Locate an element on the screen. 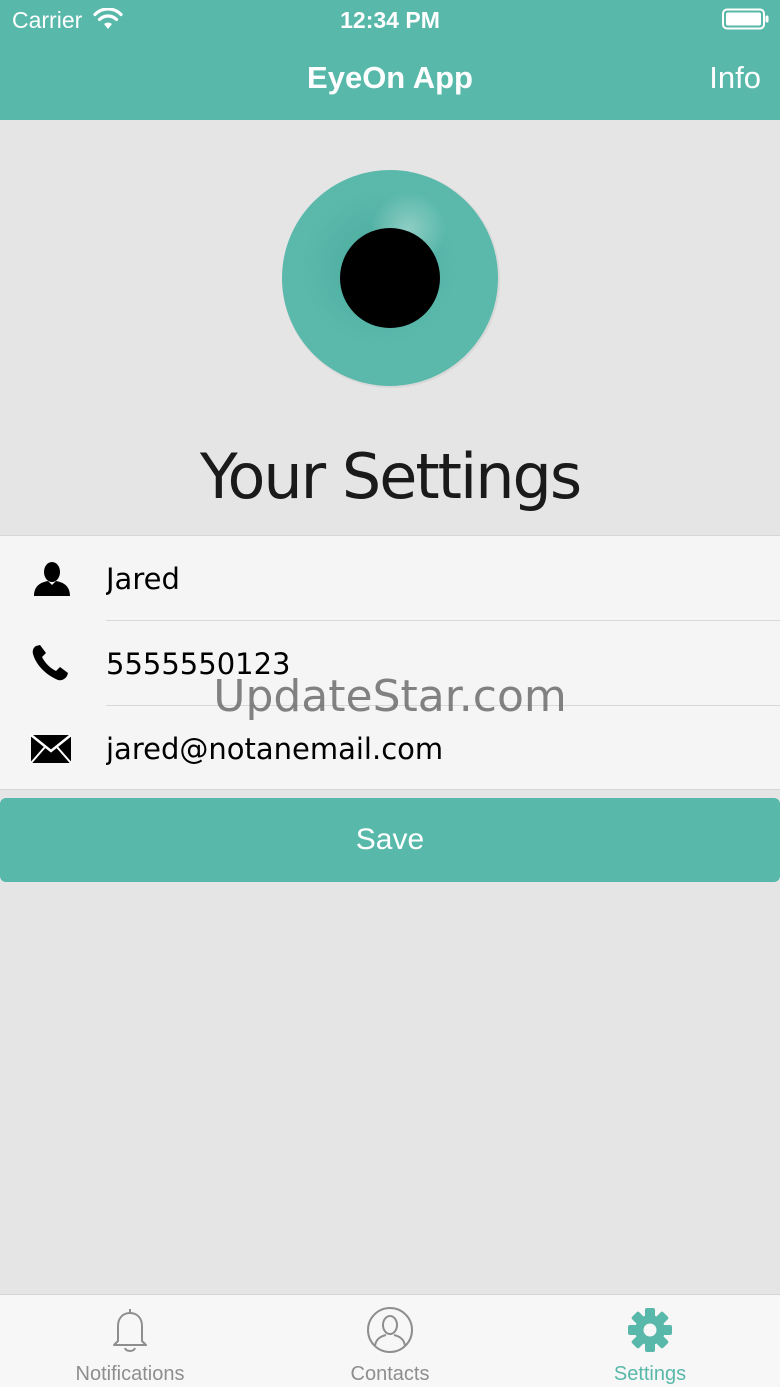 The height and width of the screenshot is (1387, 780). navigation-header: Carrier 12:34 PM EyeOn App Info is located at coordinates (390, 60).